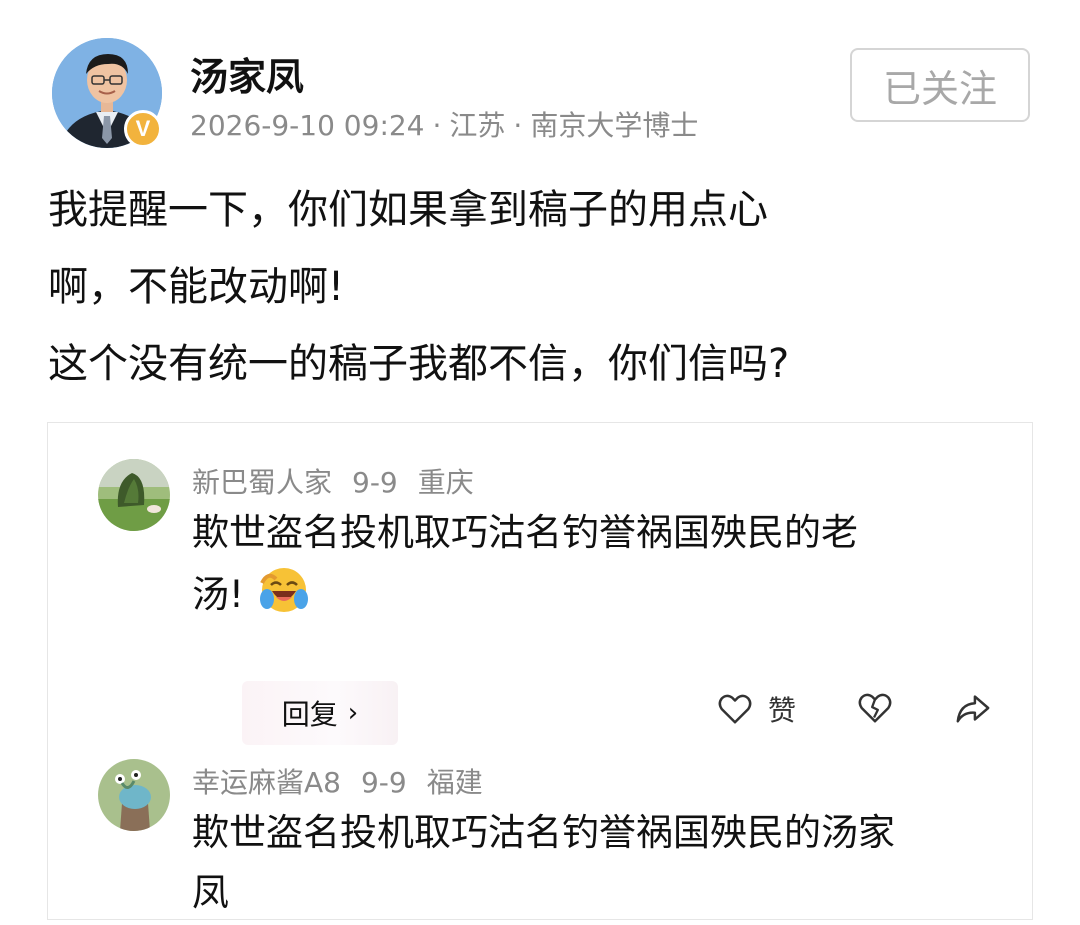 The height and width of the screenshot is (925, 1080). Describe the element at coordinates (782, 710) in the screenshot. I see `like-label: 赞` at that location.